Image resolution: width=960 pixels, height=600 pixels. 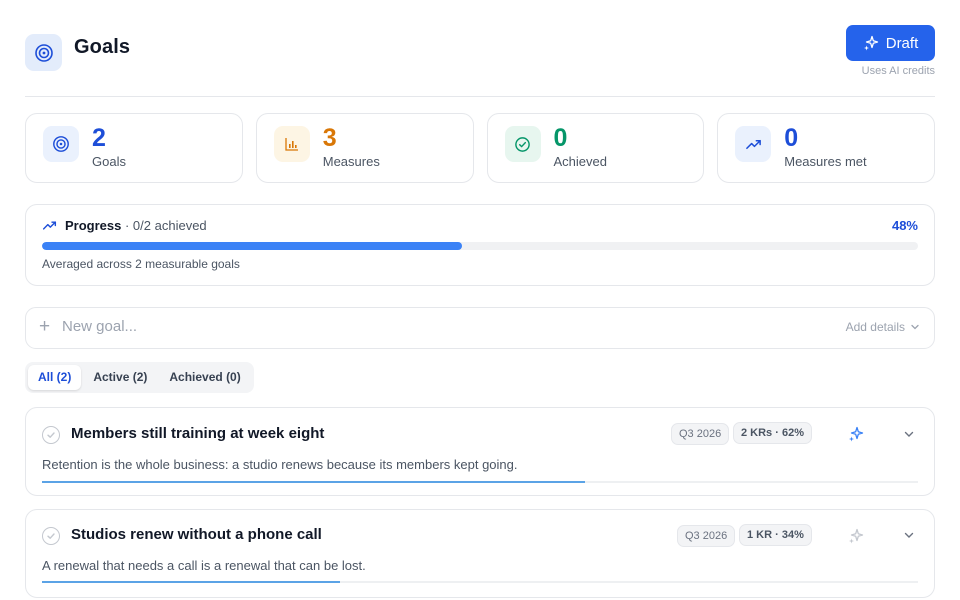 I want to click on progress-percent: 48%, so click(x=904, y=225).